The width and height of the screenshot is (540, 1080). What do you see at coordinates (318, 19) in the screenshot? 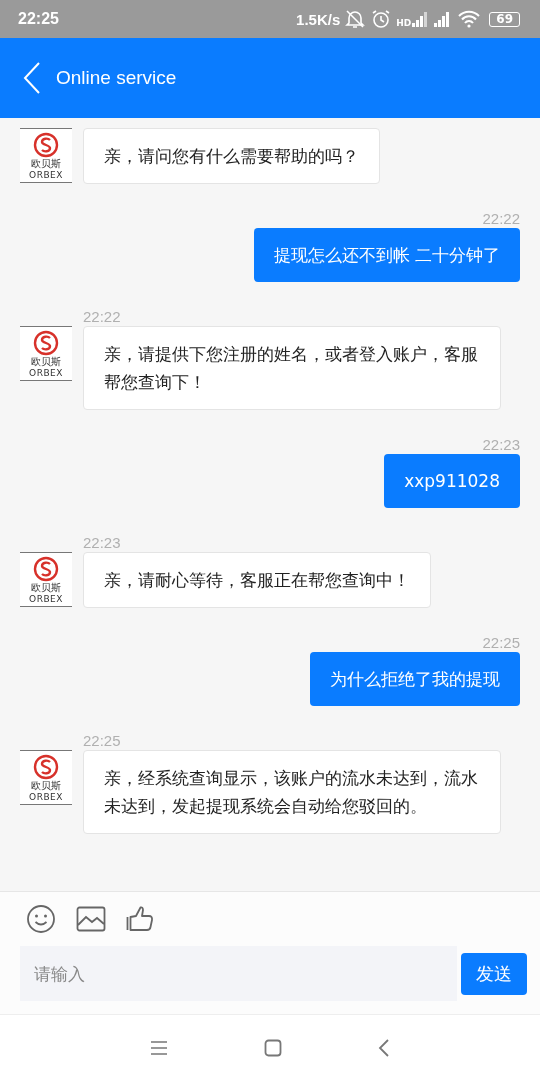
I see `network-speed: 1.5K/s` at bounding box center [318, 19].